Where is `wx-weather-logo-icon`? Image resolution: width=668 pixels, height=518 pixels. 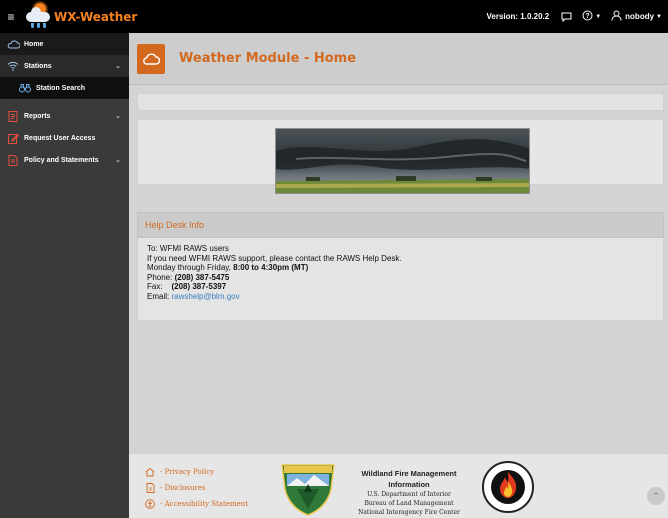
wx-weather-logo-icon is located at coordinates (37, 16).